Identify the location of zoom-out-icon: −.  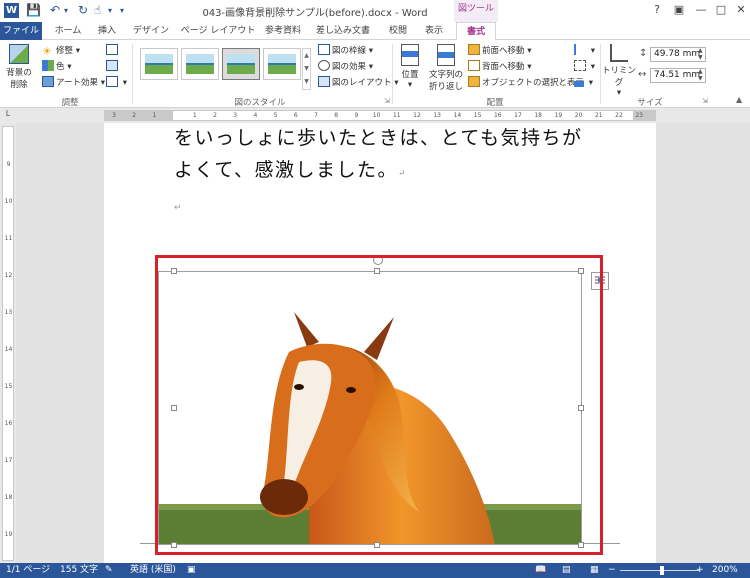
(612, 570).